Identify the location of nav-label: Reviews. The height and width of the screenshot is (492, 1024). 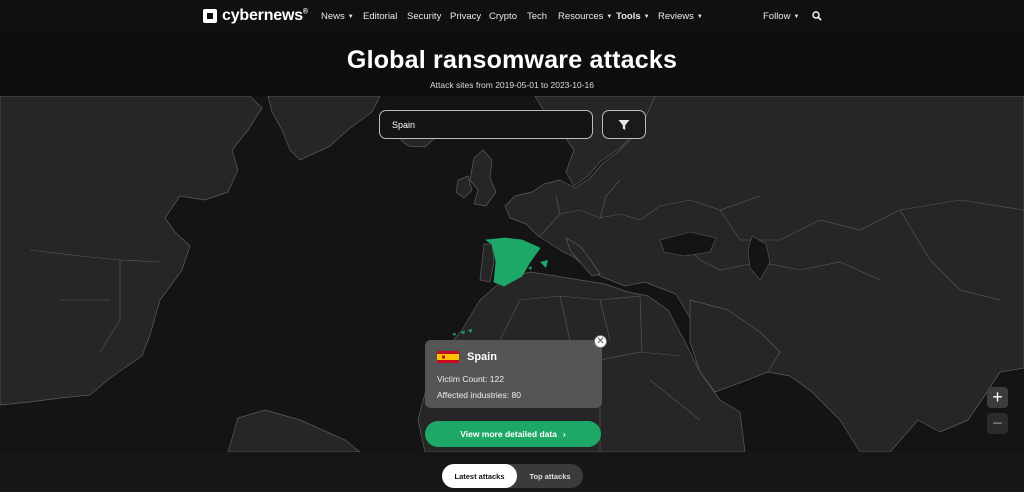
(676, 16).